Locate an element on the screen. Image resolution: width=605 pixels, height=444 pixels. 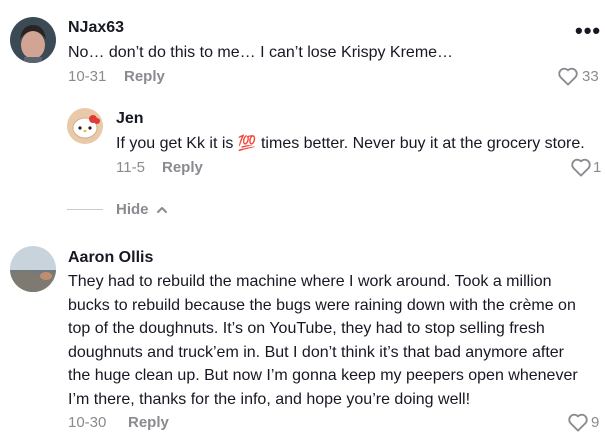
comment-date: 10-31 is located at coordinates (87, 76).